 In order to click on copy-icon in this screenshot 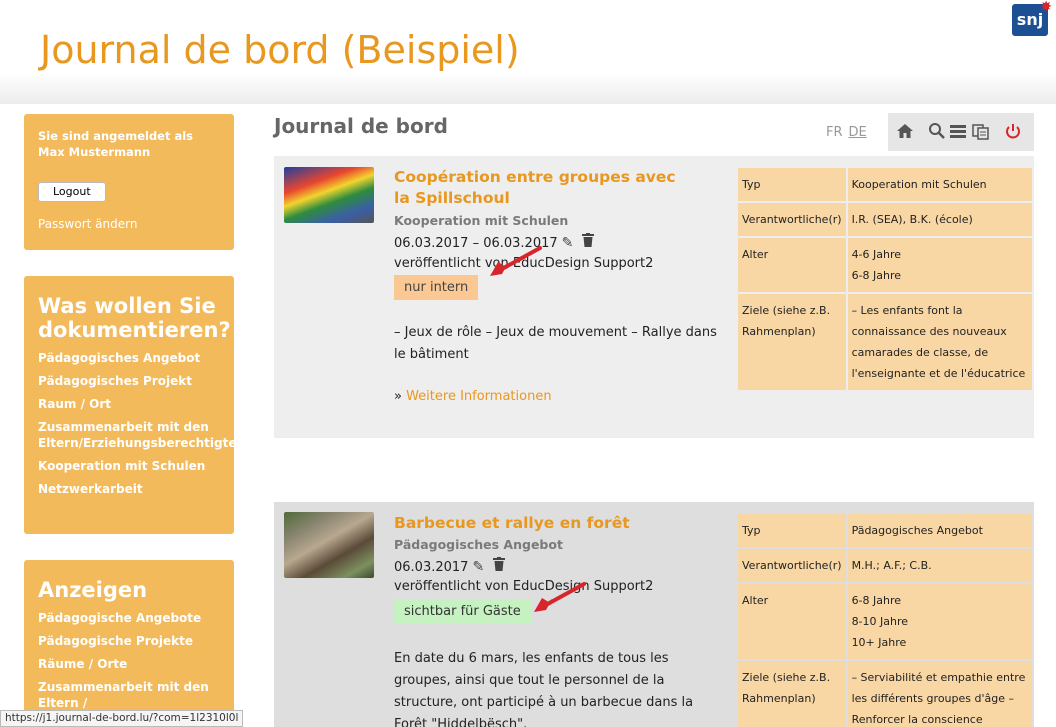, I will do `click(981, 133)`.